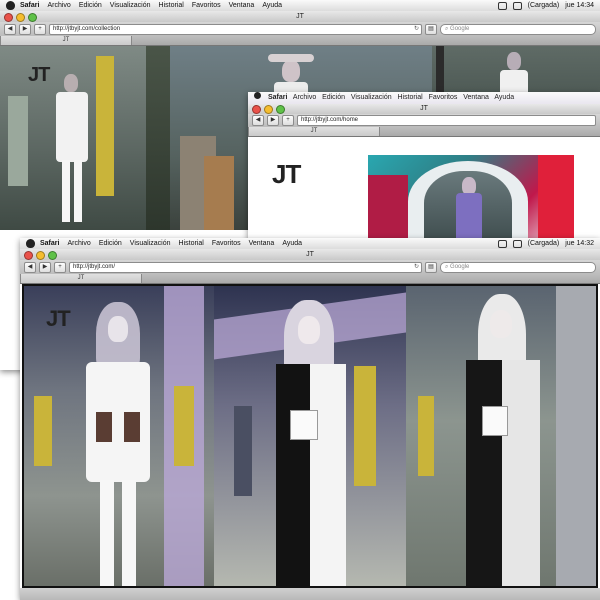 The width and height of the screenshot is (600, 600). I want to click on home-page: JT, so click(424, 189).